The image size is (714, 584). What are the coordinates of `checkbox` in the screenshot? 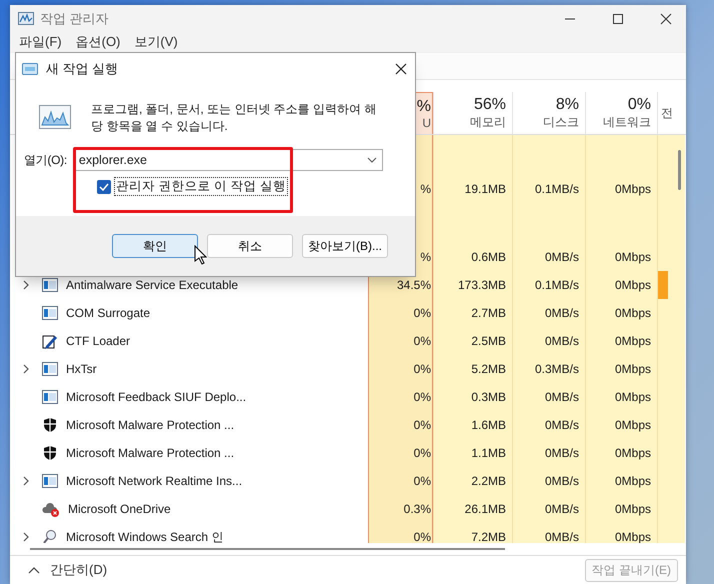 It's located at (104, 187).